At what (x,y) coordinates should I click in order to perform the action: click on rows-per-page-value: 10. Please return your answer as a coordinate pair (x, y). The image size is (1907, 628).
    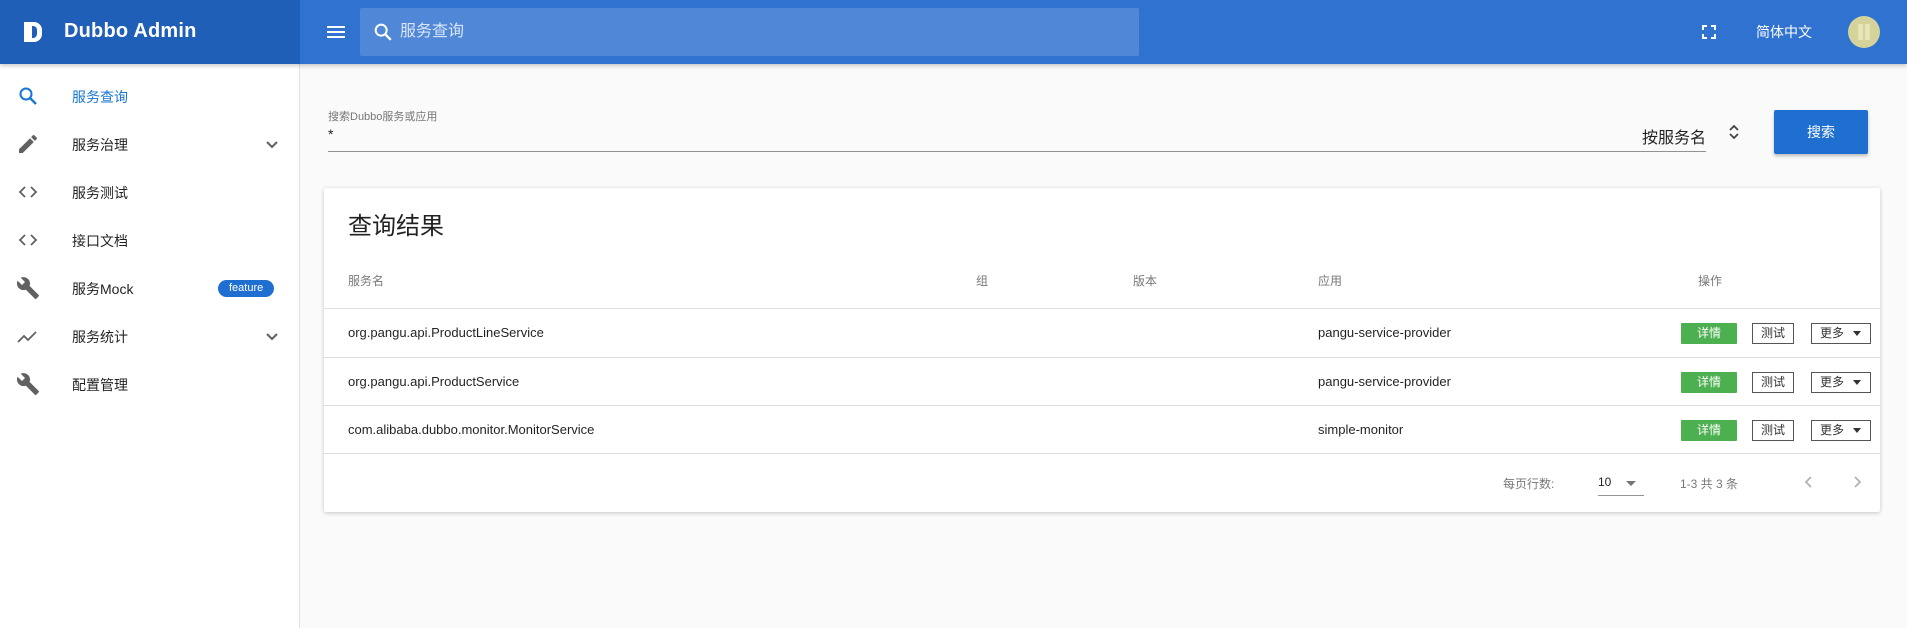
    Looking at the image, I should click on (1605, 482).